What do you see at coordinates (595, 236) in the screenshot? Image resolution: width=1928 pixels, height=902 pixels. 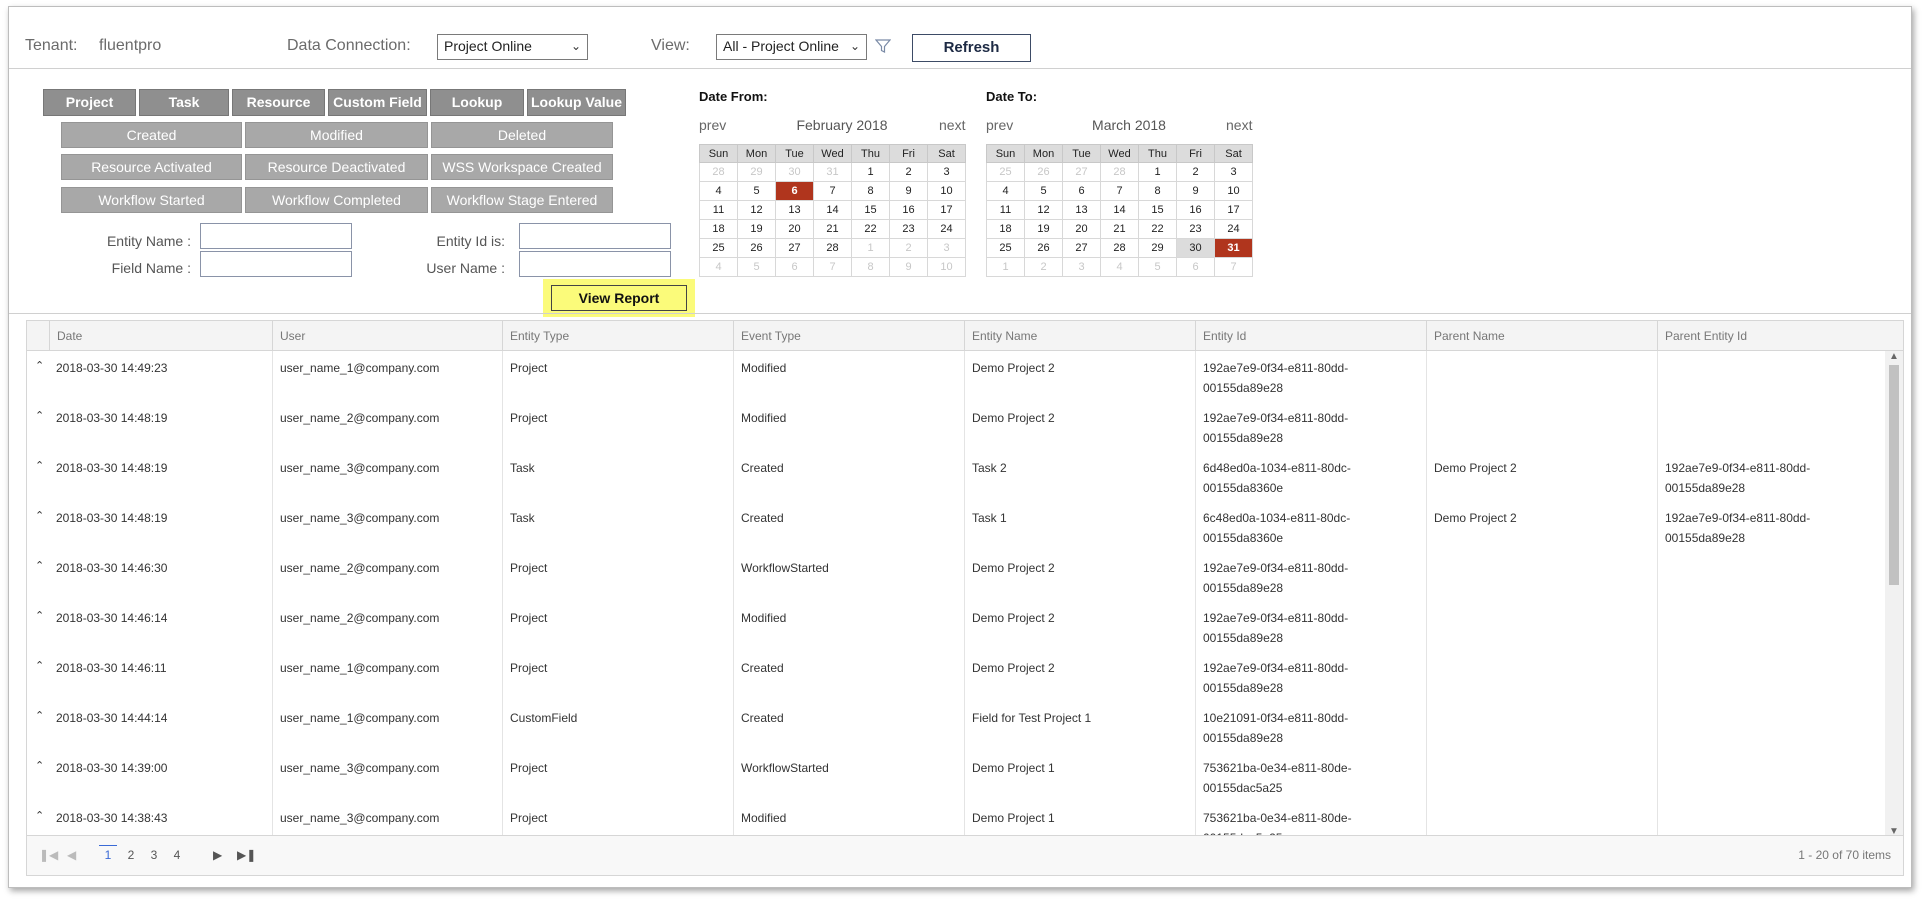 I see `entity-id-input` at bounding box center [595, 236].